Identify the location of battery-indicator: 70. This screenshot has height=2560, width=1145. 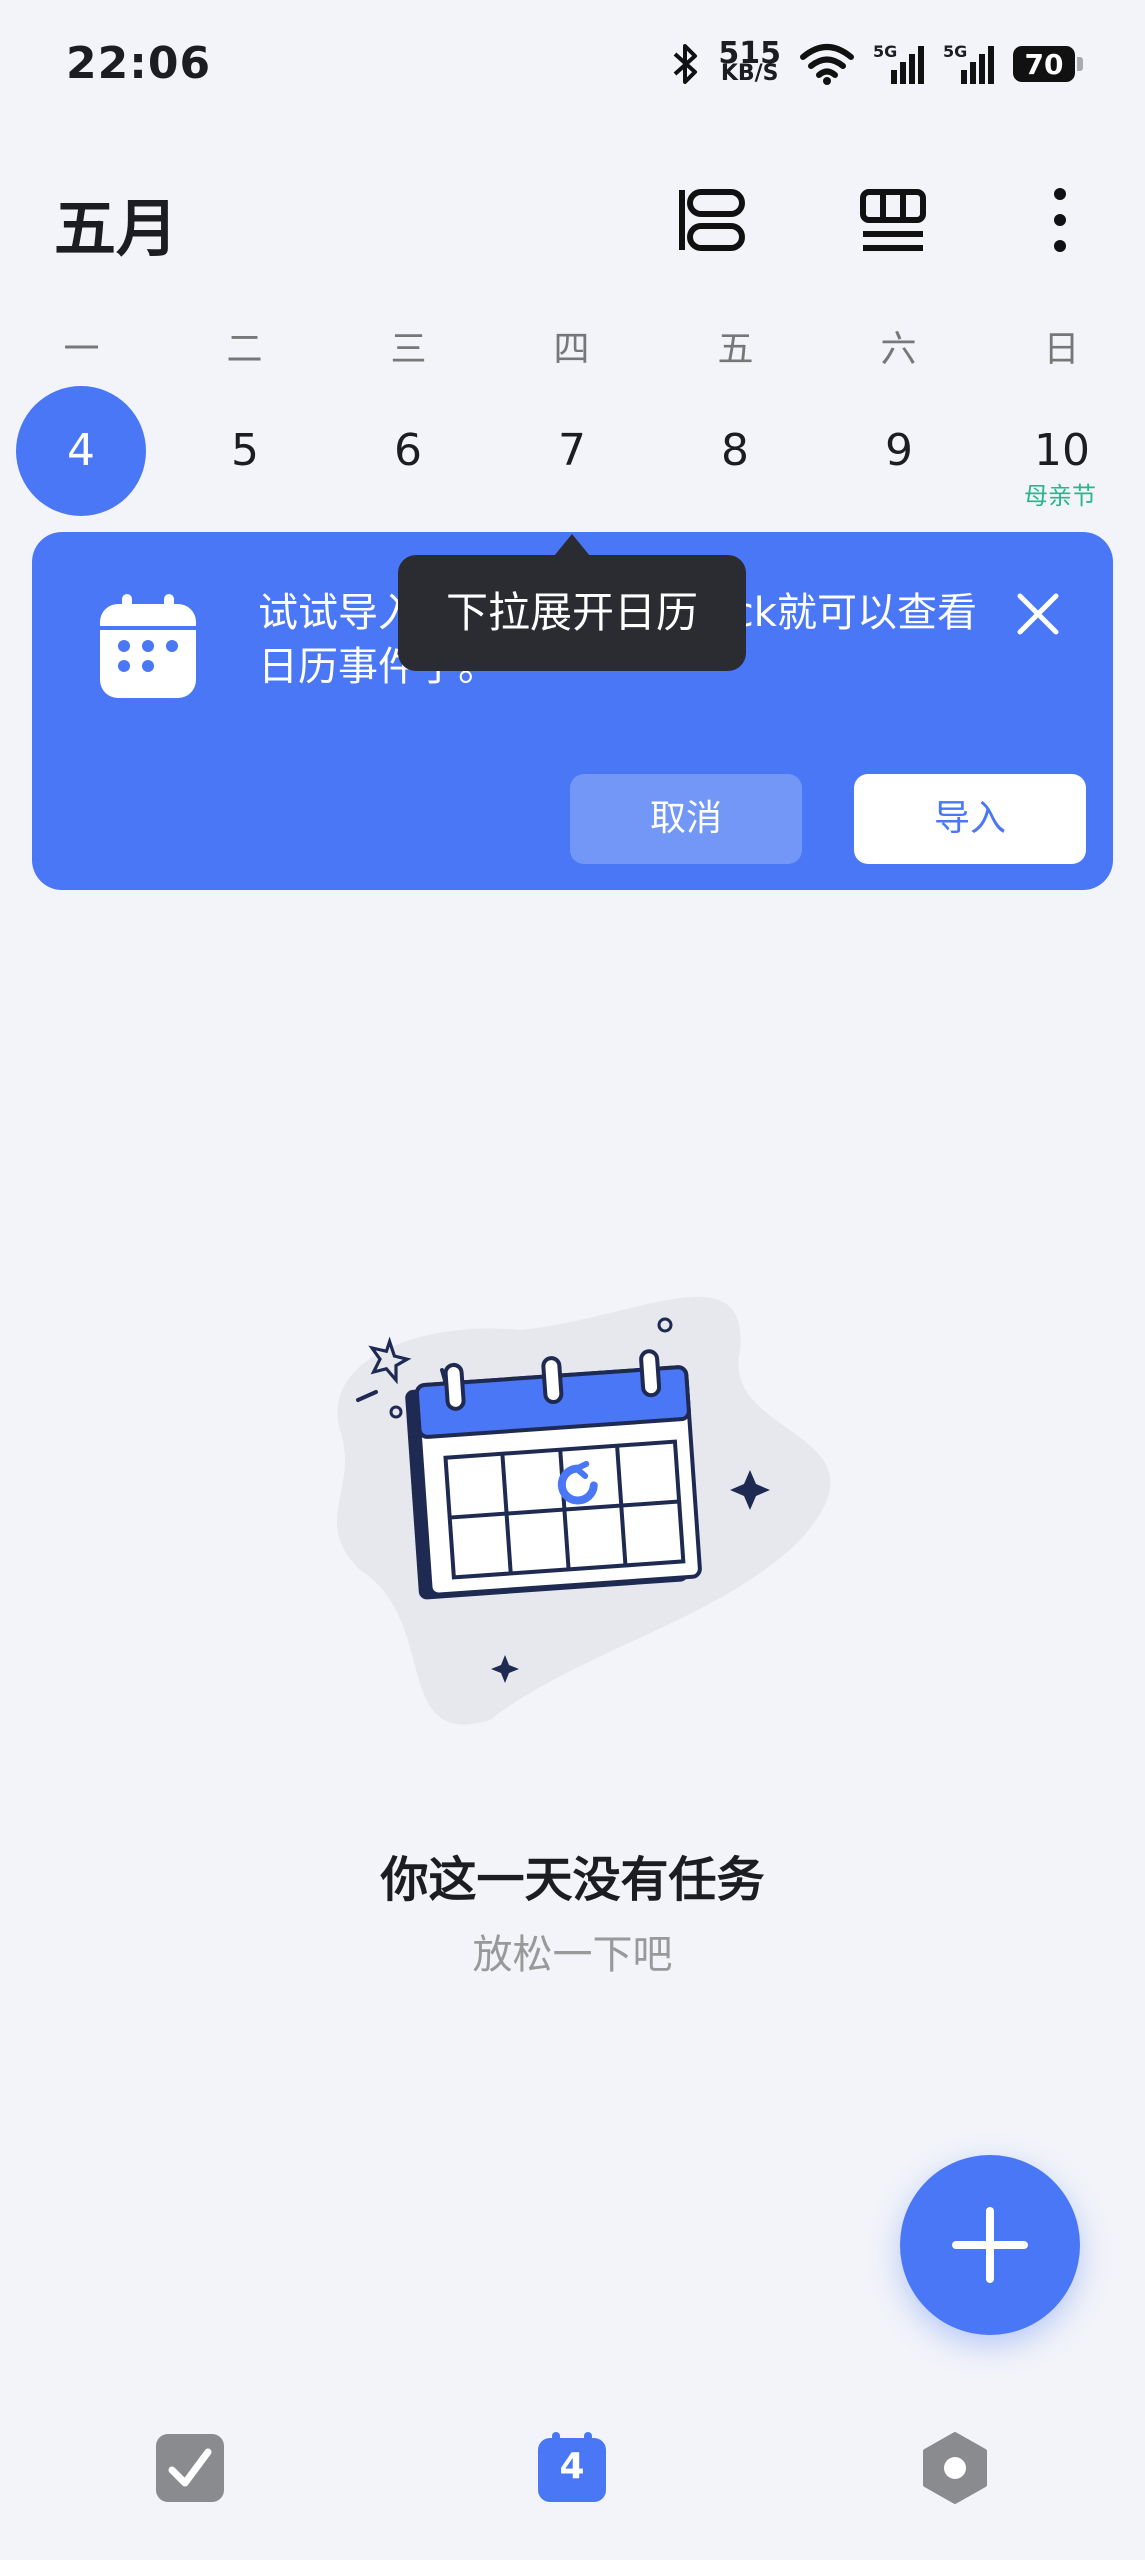
(1048, 64).